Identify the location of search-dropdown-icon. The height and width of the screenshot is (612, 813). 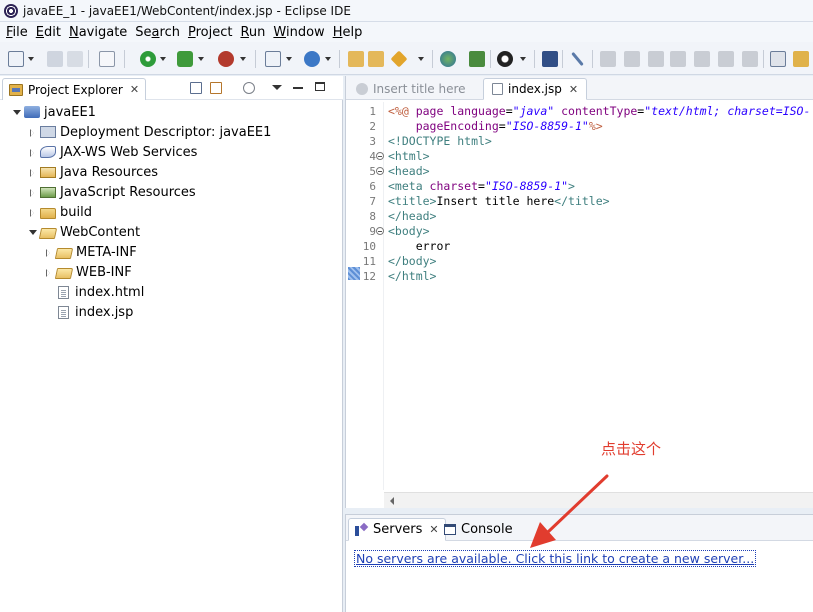
(421, 59).